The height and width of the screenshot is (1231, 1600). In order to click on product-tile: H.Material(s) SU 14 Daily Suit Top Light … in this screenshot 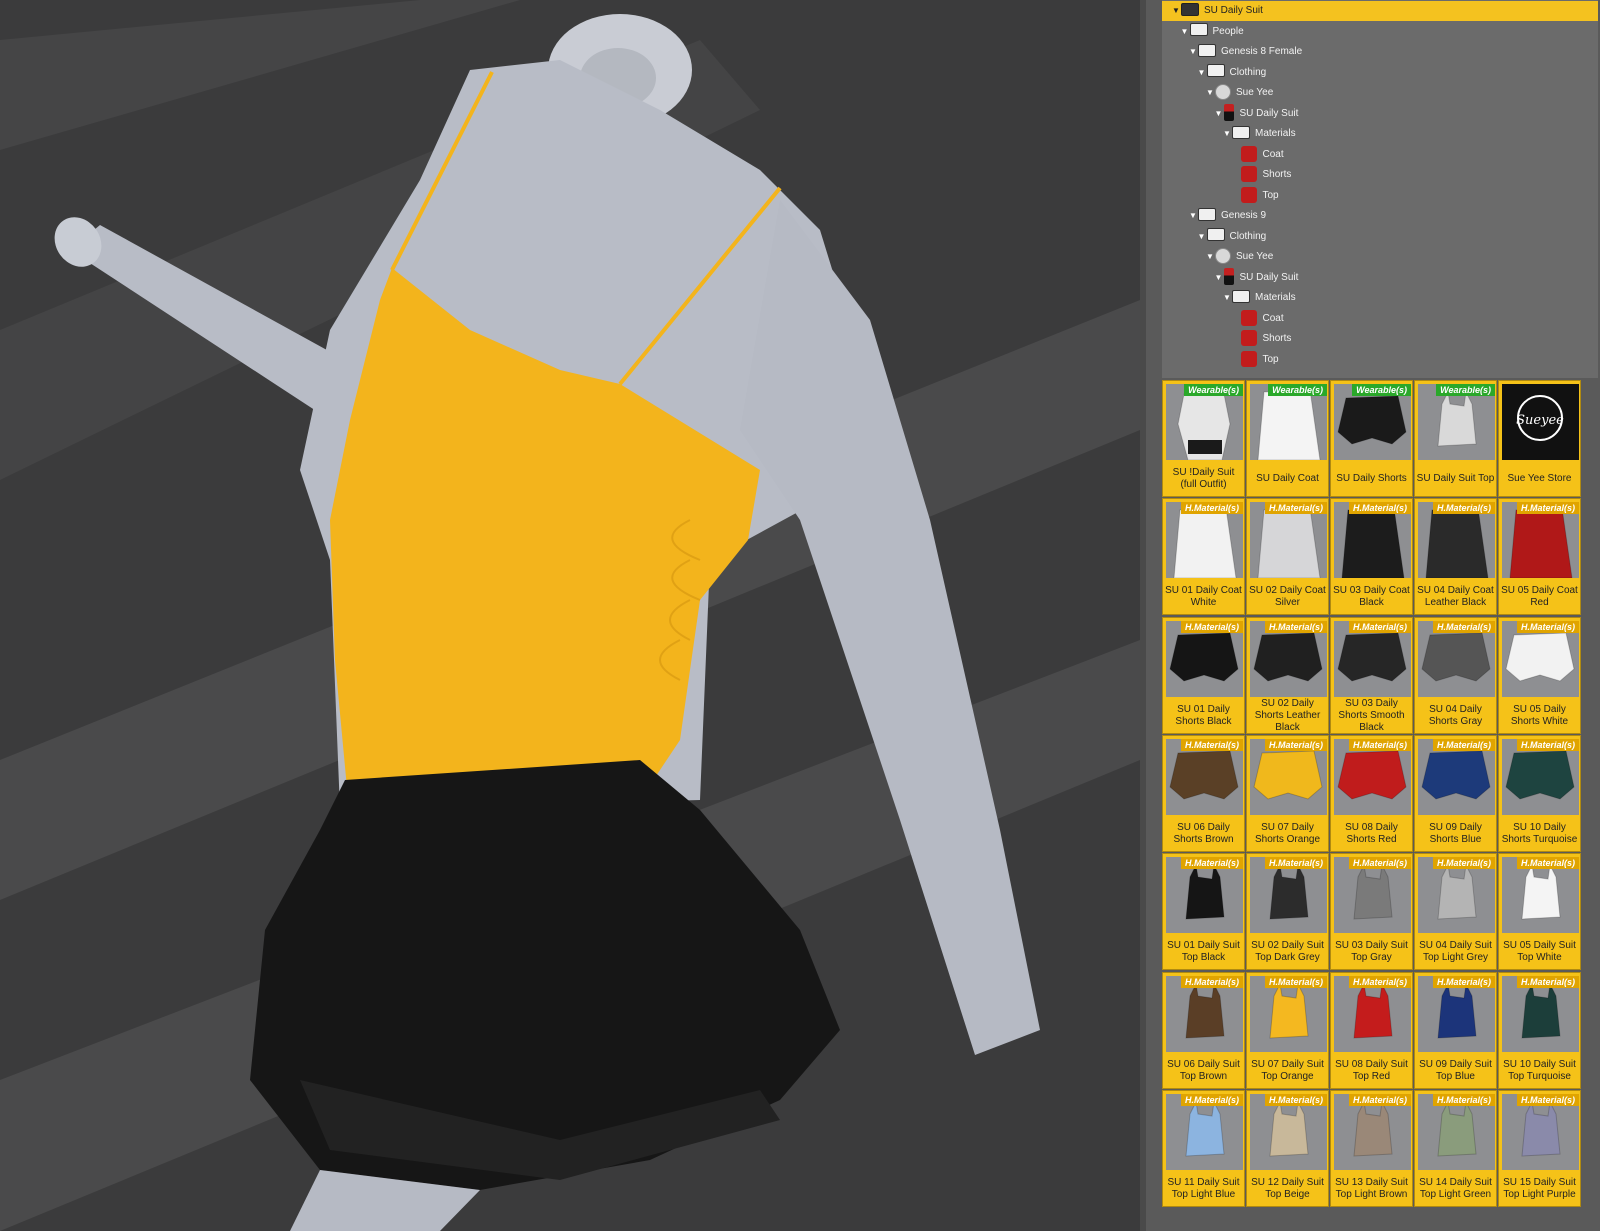, I will do `click(1455, 1148)`.